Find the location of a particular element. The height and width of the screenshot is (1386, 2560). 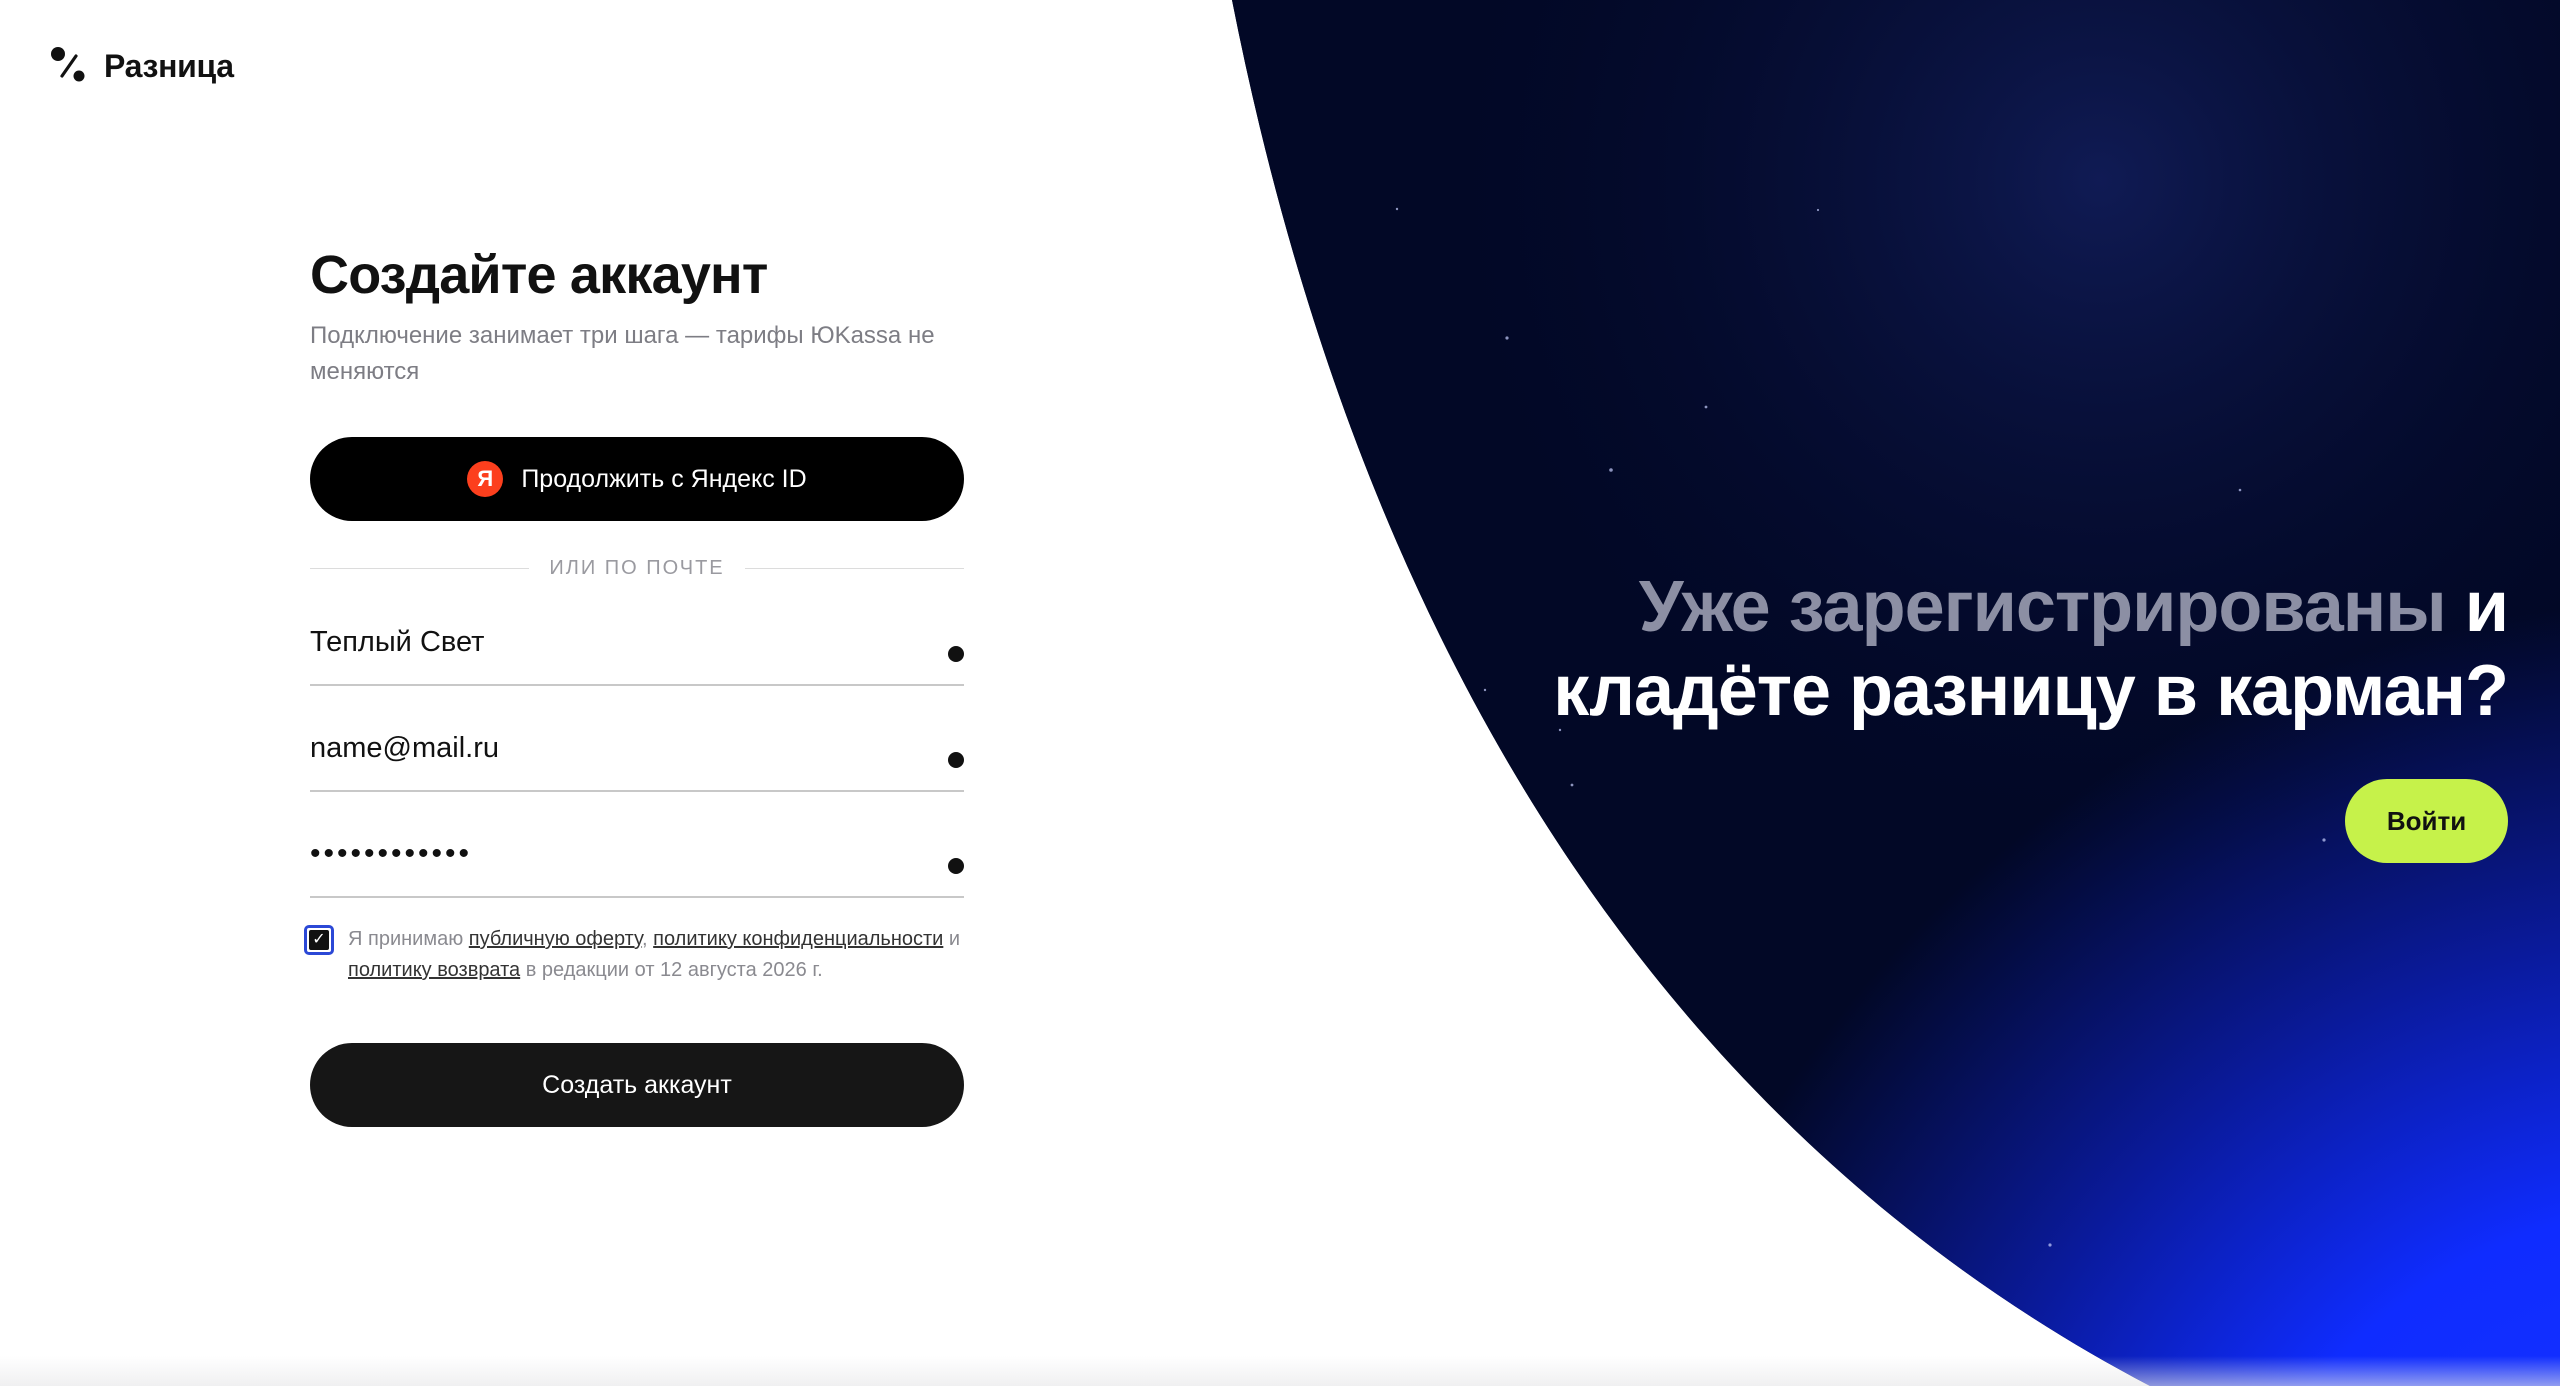

divider-text: ИЛИ ПО ПОЧТЕ is located at coordinates (637, 568).